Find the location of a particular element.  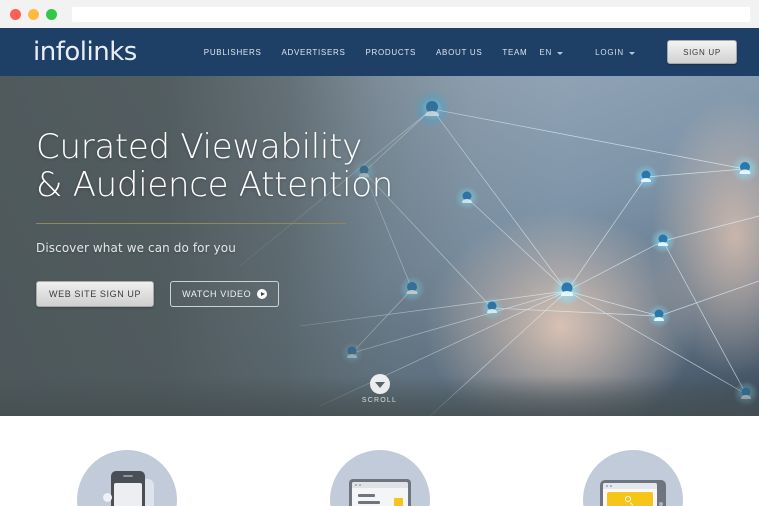

watch-video-label: WATCH VIDEO is located at coordinates (217, 294).